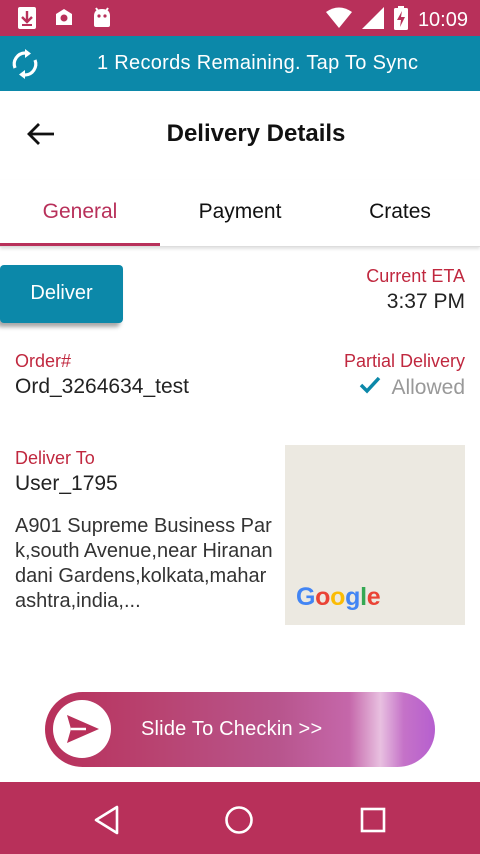 Image resolution: width=480 pixels, height=854 pixels. What do you see at coordinates (240, 18) in the screenshot?
I see `status-bar: 10:09` at bounding box center [240, 18].